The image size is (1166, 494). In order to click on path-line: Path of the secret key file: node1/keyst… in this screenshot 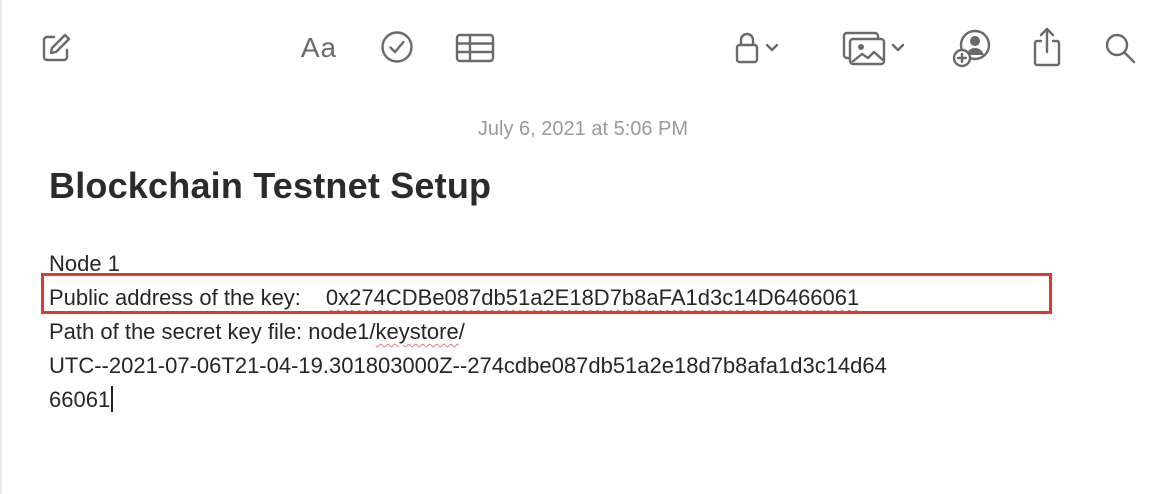, I will do `click(599, 332)`.